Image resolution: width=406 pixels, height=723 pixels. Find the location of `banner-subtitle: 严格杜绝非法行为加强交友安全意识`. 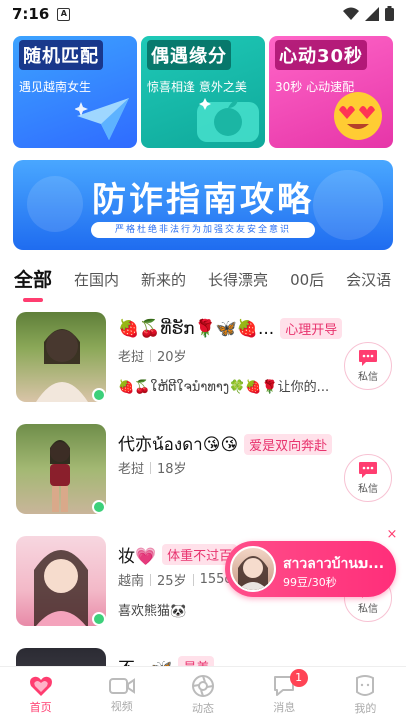

banner-subtitle: 严格杜绝非法行为加强交友安全意识 is located at coordinates (203, 230).